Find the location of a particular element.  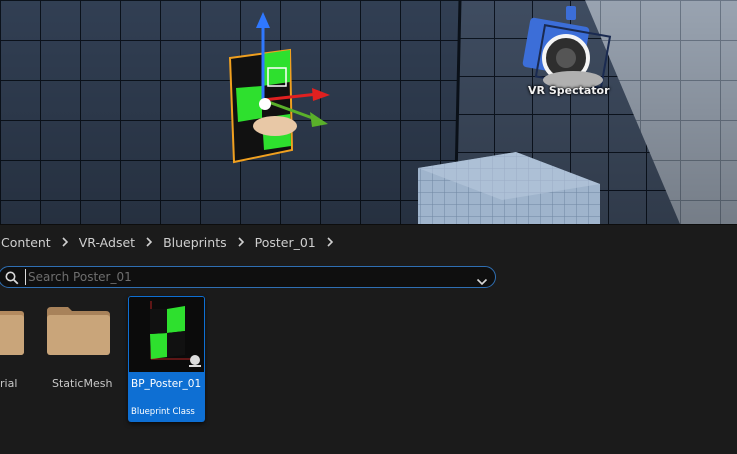

asset-name: BP_Poster_01 is located at coordinates (166, 384).